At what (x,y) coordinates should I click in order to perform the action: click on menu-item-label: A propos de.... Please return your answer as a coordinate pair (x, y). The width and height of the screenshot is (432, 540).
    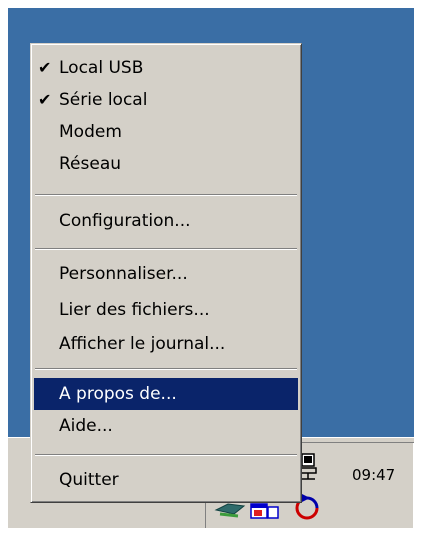
    Looking at the image, I should click on (118, 394).